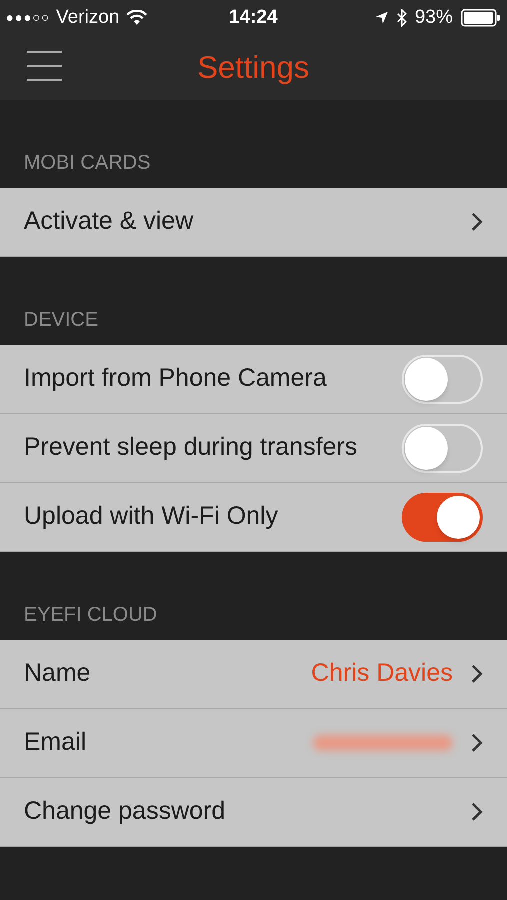  Describe the element at coordinates (125, 812) in the screenshot. I see `row-label: Change password` at that location.